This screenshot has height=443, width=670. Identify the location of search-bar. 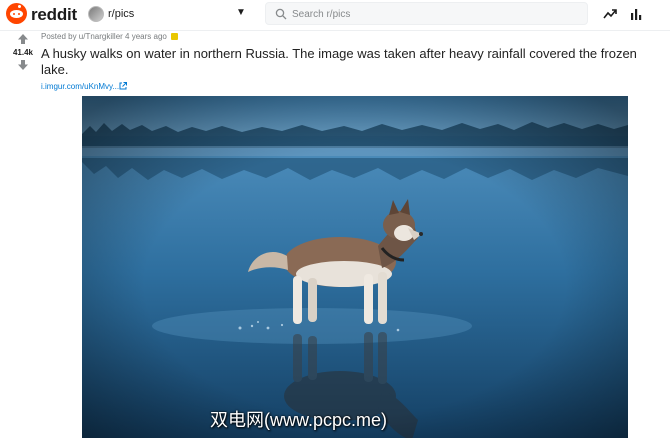
(426, 13).